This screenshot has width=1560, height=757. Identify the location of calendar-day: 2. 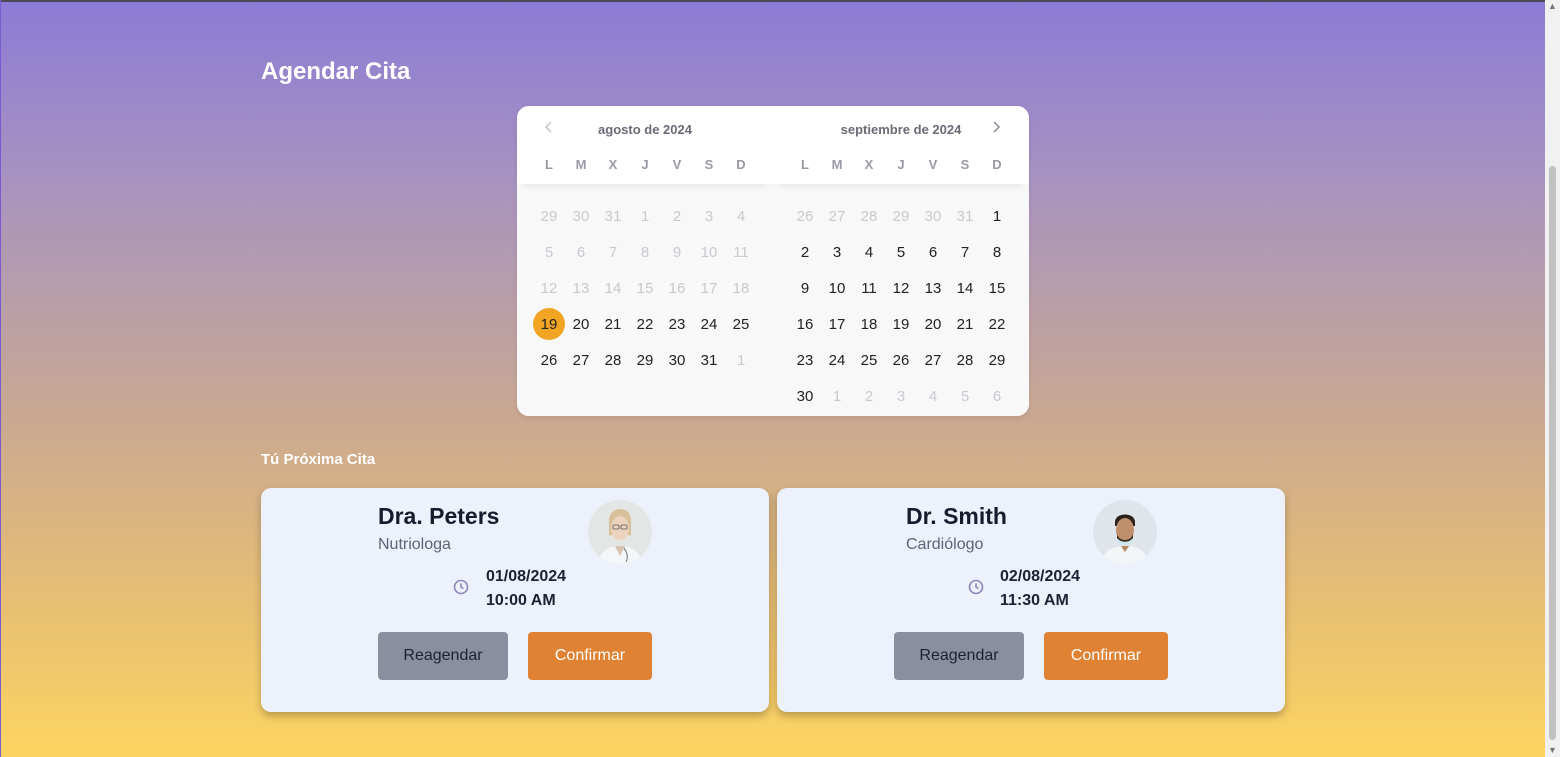
(805, 252).